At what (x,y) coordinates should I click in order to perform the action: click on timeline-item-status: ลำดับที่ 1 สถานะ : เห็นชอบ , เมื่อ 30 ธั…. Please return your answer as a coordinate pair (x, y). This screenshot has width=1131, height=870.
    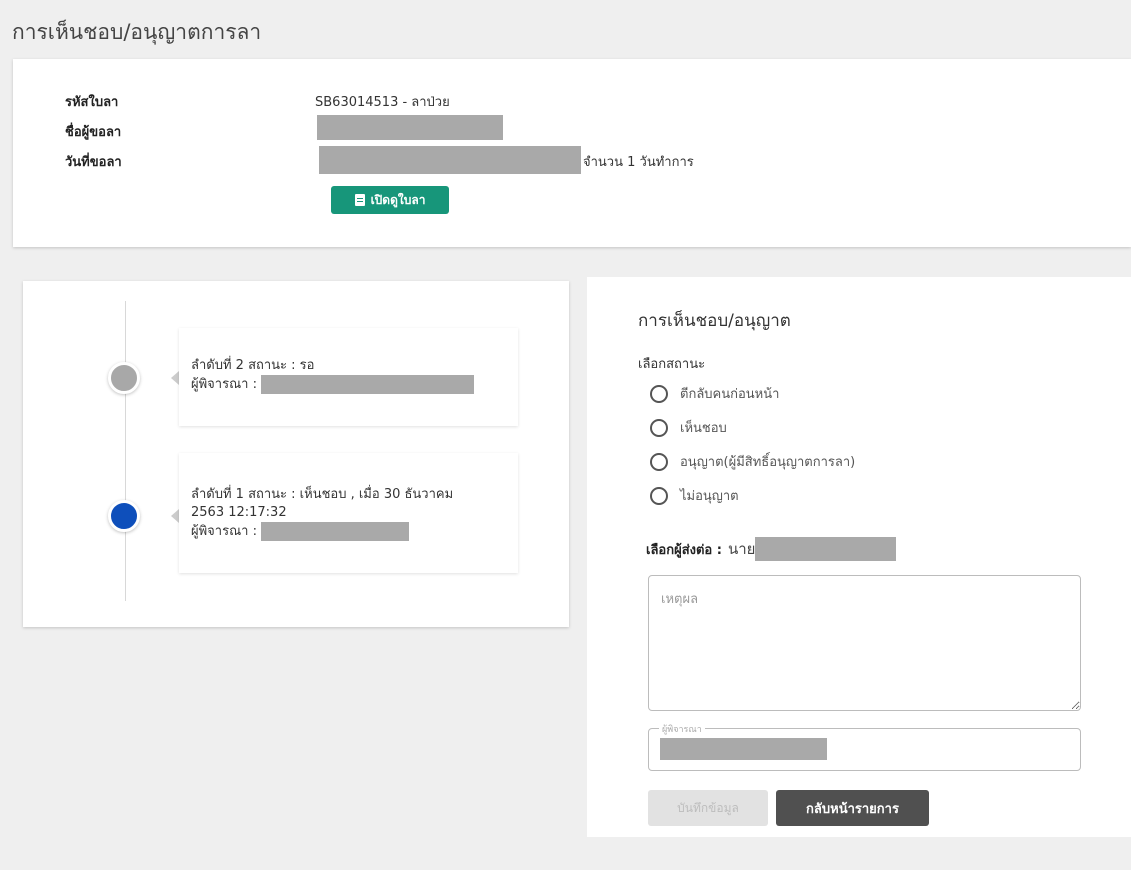
    Looking at the image, I should click on (322, 494).